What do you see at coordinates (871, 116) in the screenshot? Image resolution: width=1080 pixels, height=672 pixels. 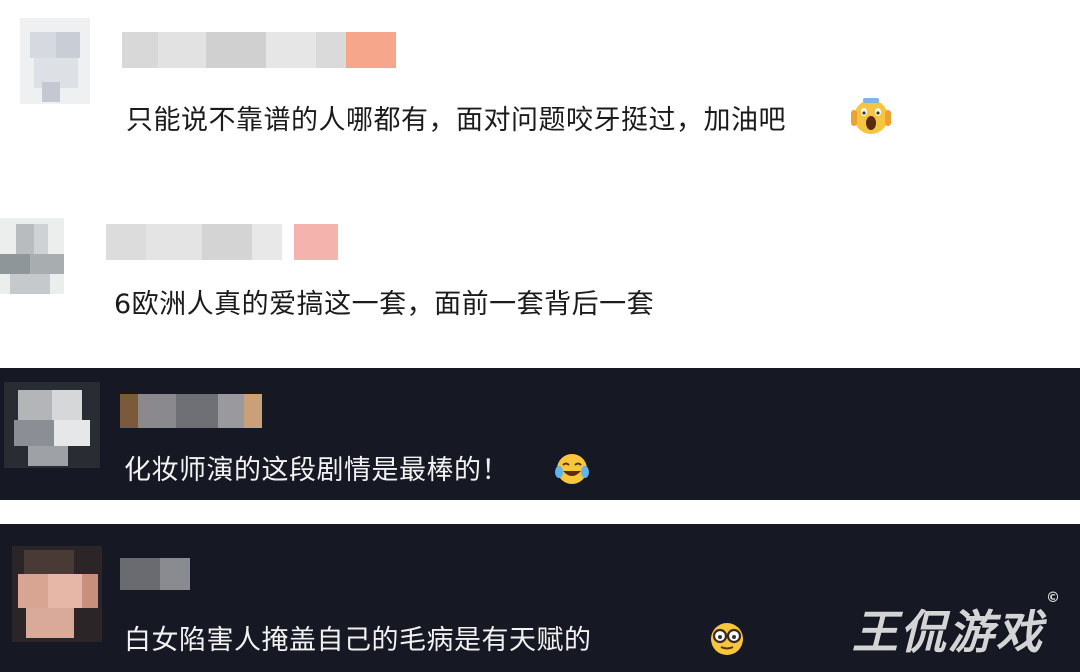 I see `face-screaming-icon` at bounding box center [871, 116].